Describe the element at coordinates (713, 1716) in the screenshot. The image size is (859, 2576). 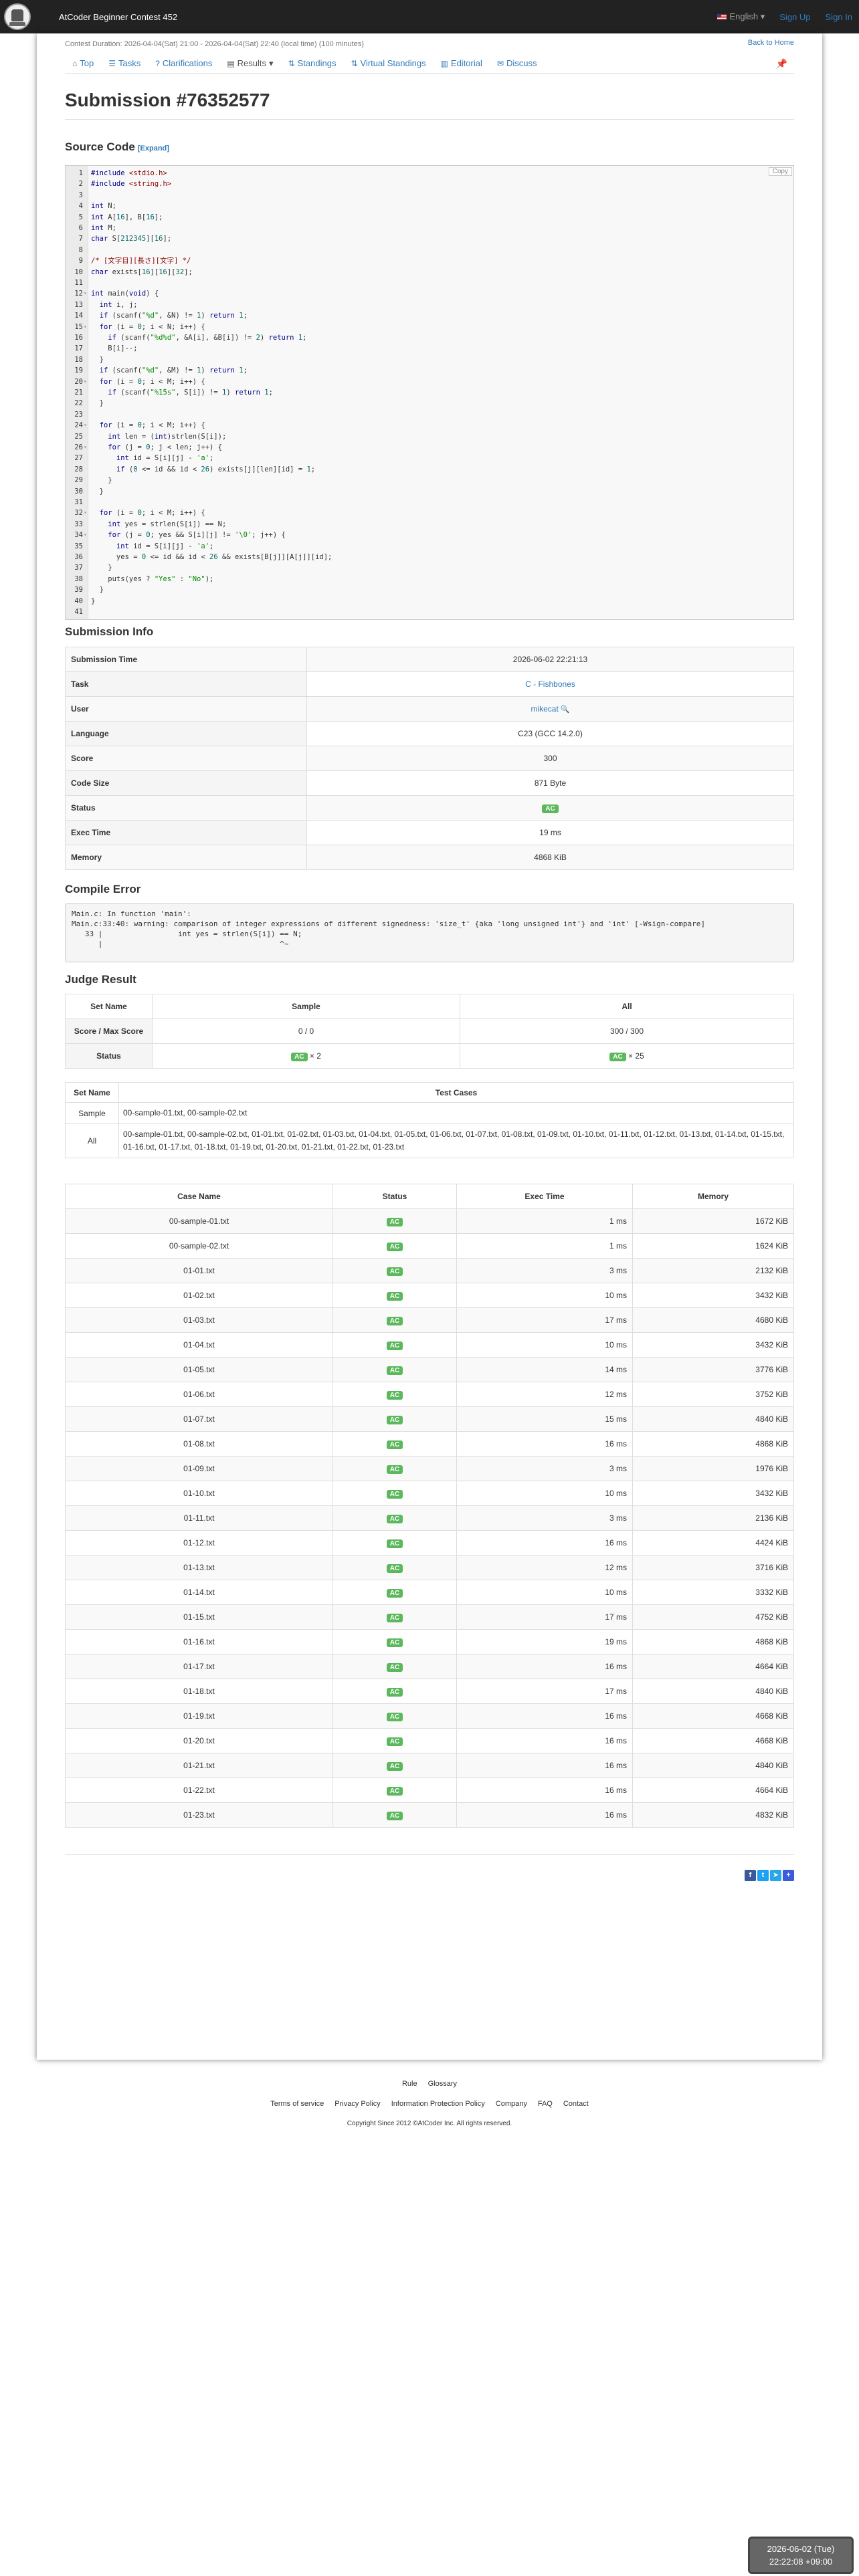
I see `case-memory: 4668 KiB` at that location.